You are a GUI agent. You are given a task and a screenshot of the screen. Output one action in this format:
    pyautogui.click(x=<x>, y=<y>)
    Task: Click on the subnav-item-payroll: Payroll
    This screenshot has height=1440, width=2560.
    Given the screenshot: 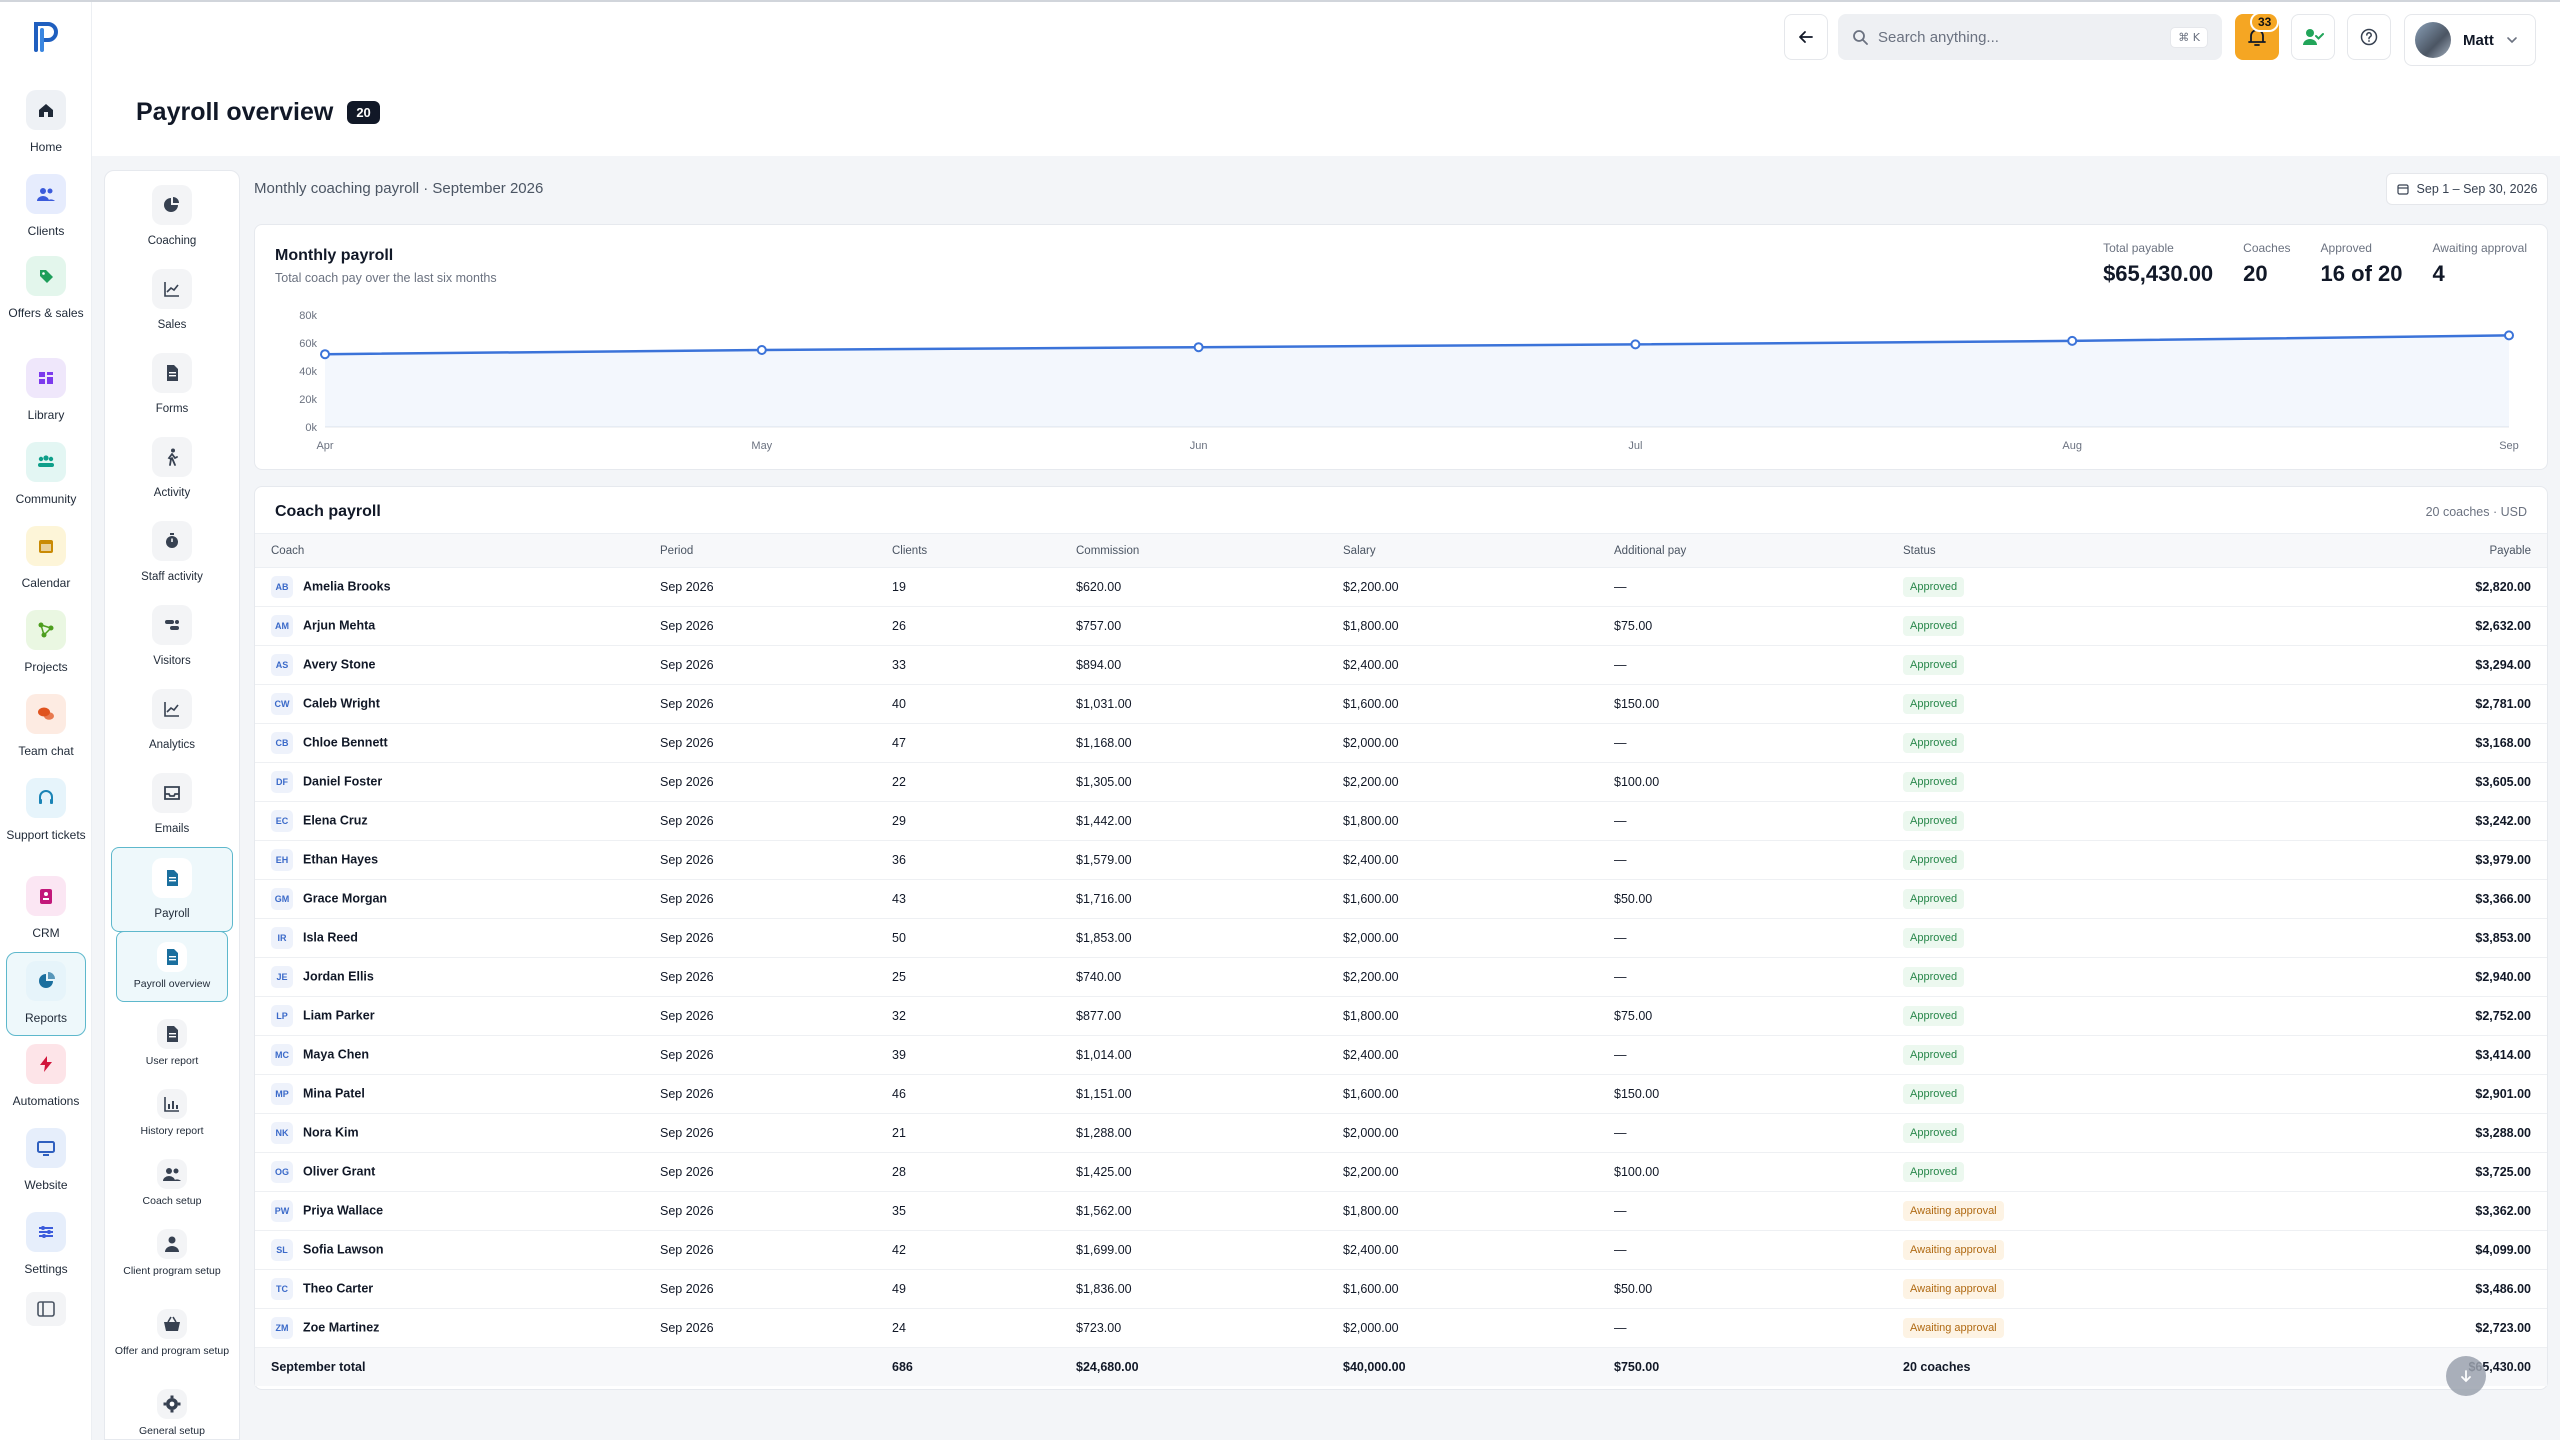 What is the action you would take?
    pyautogui.click(x=172, y=889)
    